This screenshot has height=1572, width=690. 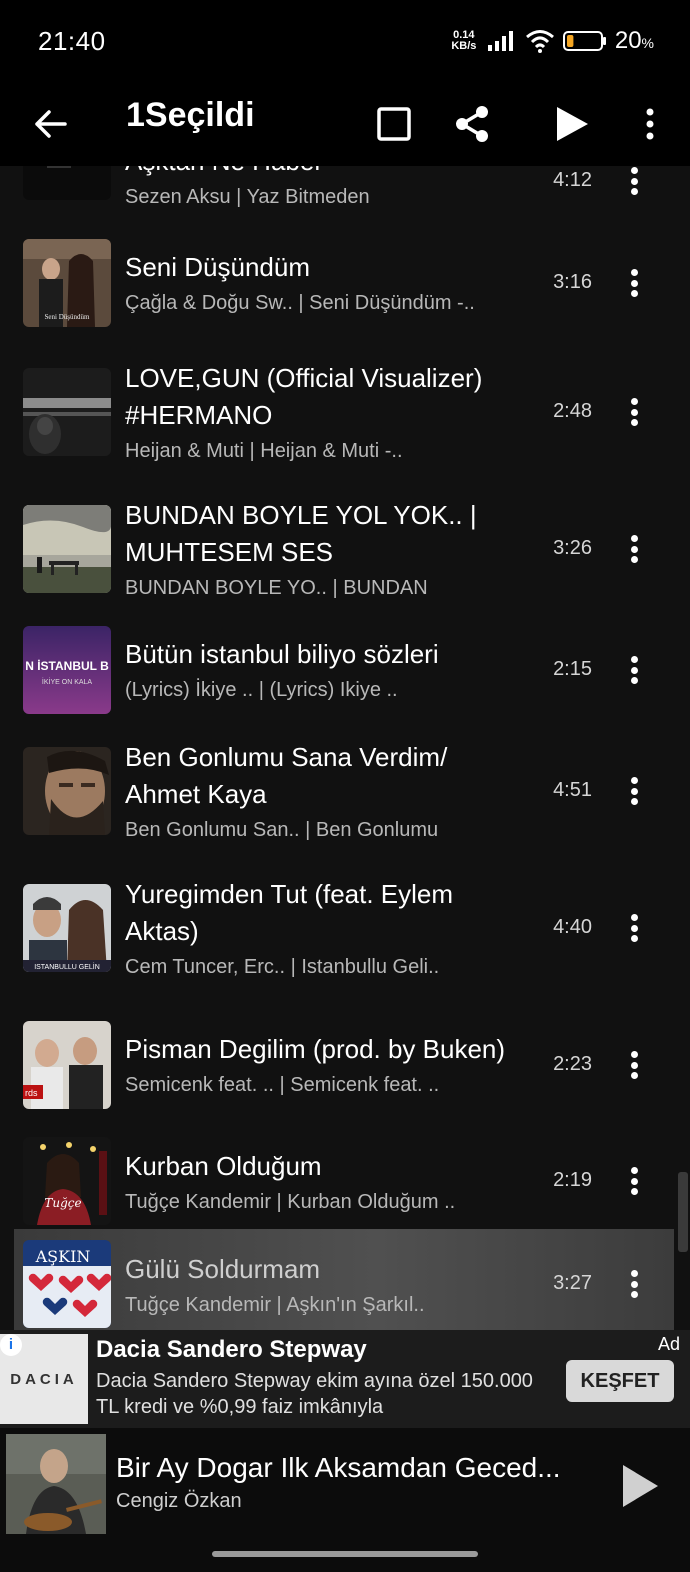 I want to click on song-duration: 3:26, so click(x=572, y=548).